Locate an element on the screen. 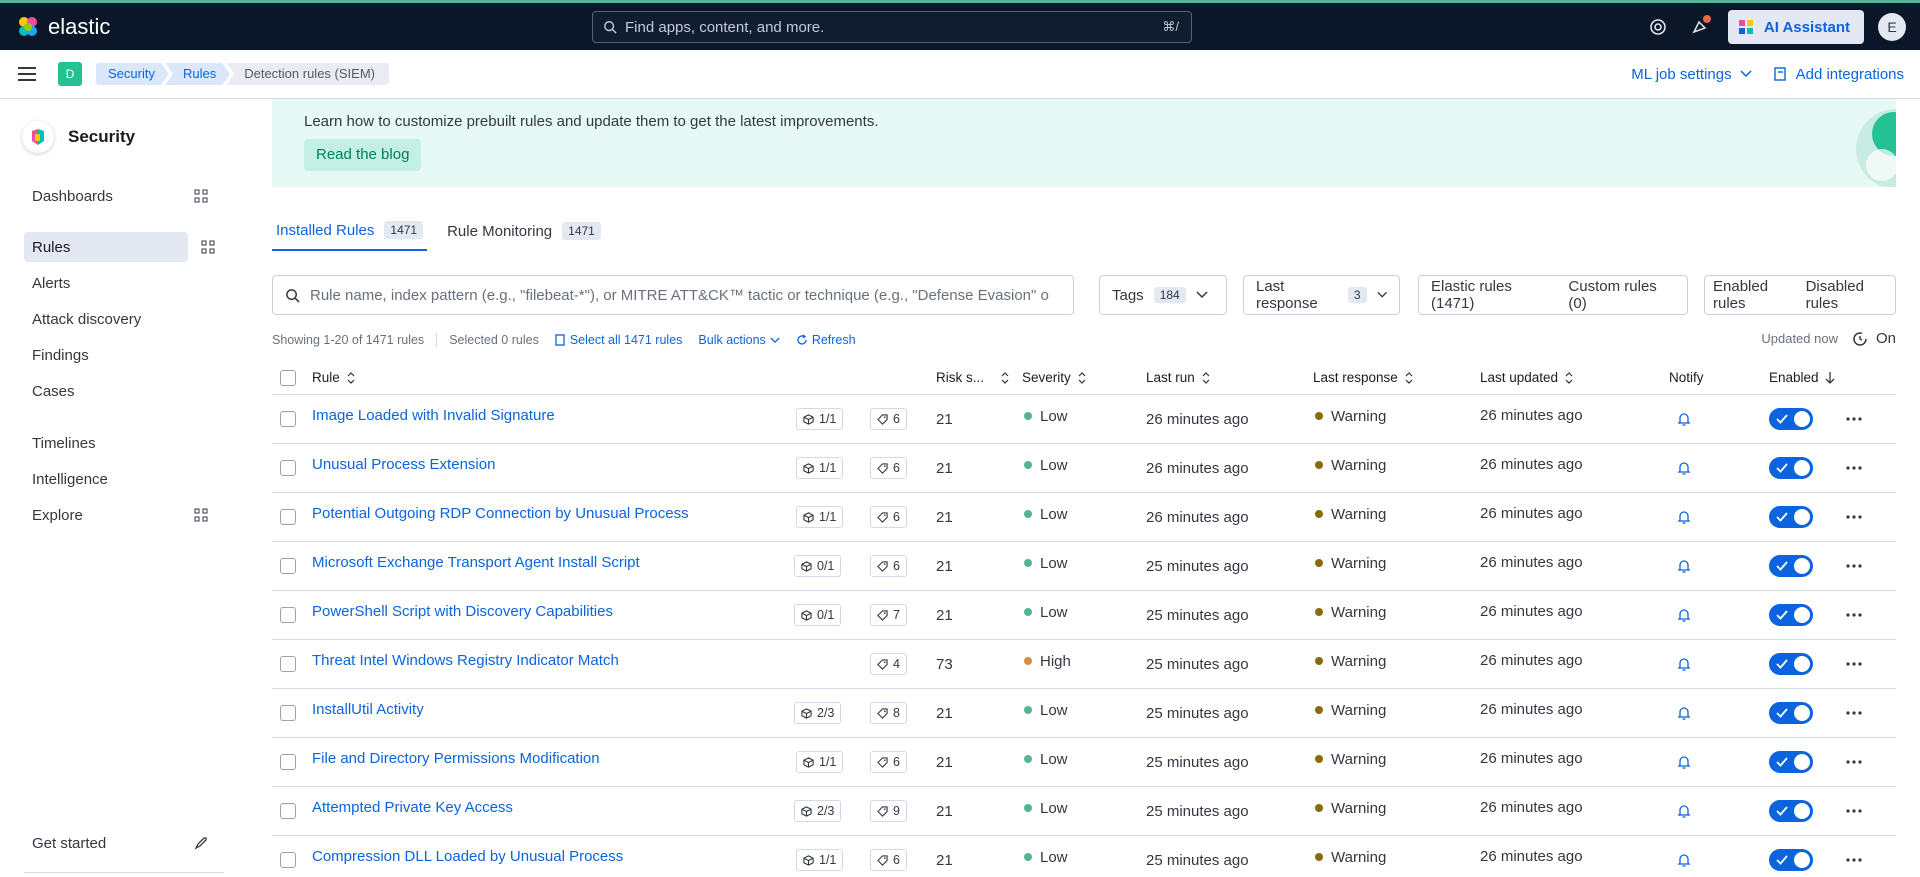  tags-badge: 9 is located at coordinates (888, 811).